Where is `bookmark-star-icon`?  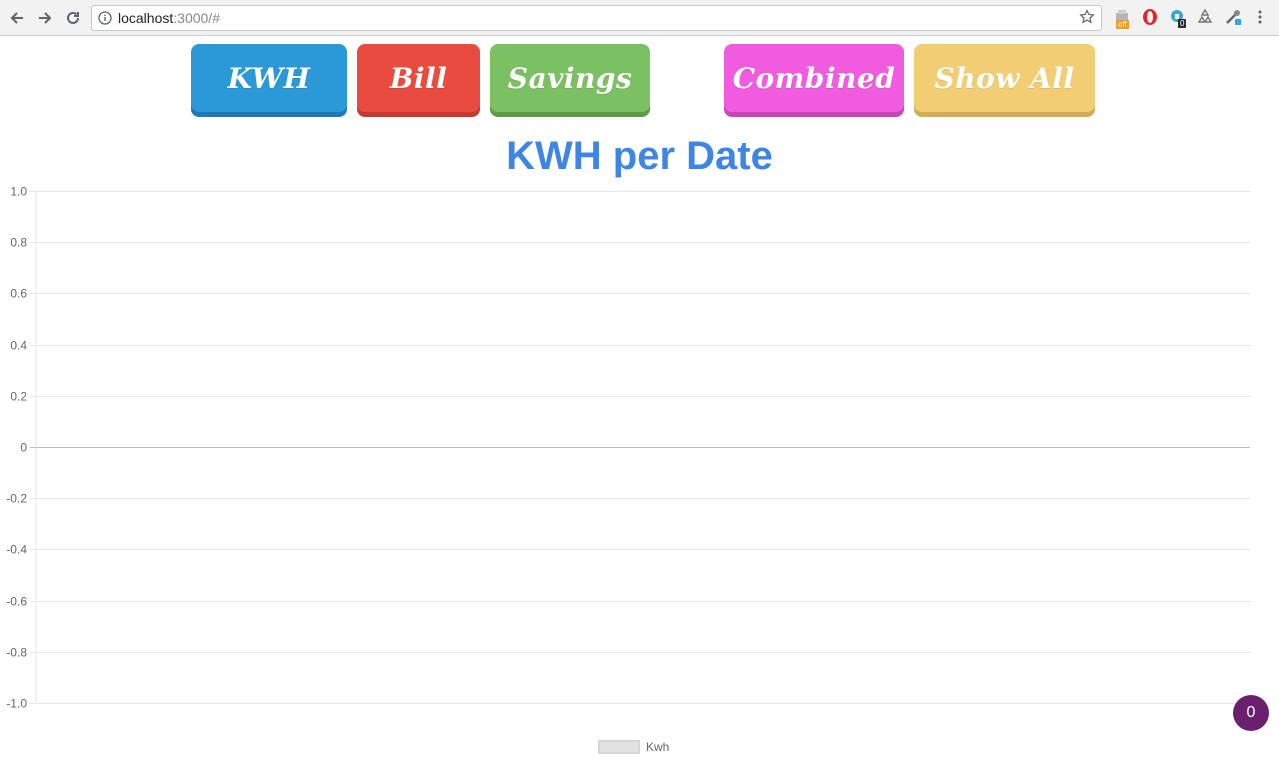
bookmark-star-icon is located at coordinates (1087, 19).